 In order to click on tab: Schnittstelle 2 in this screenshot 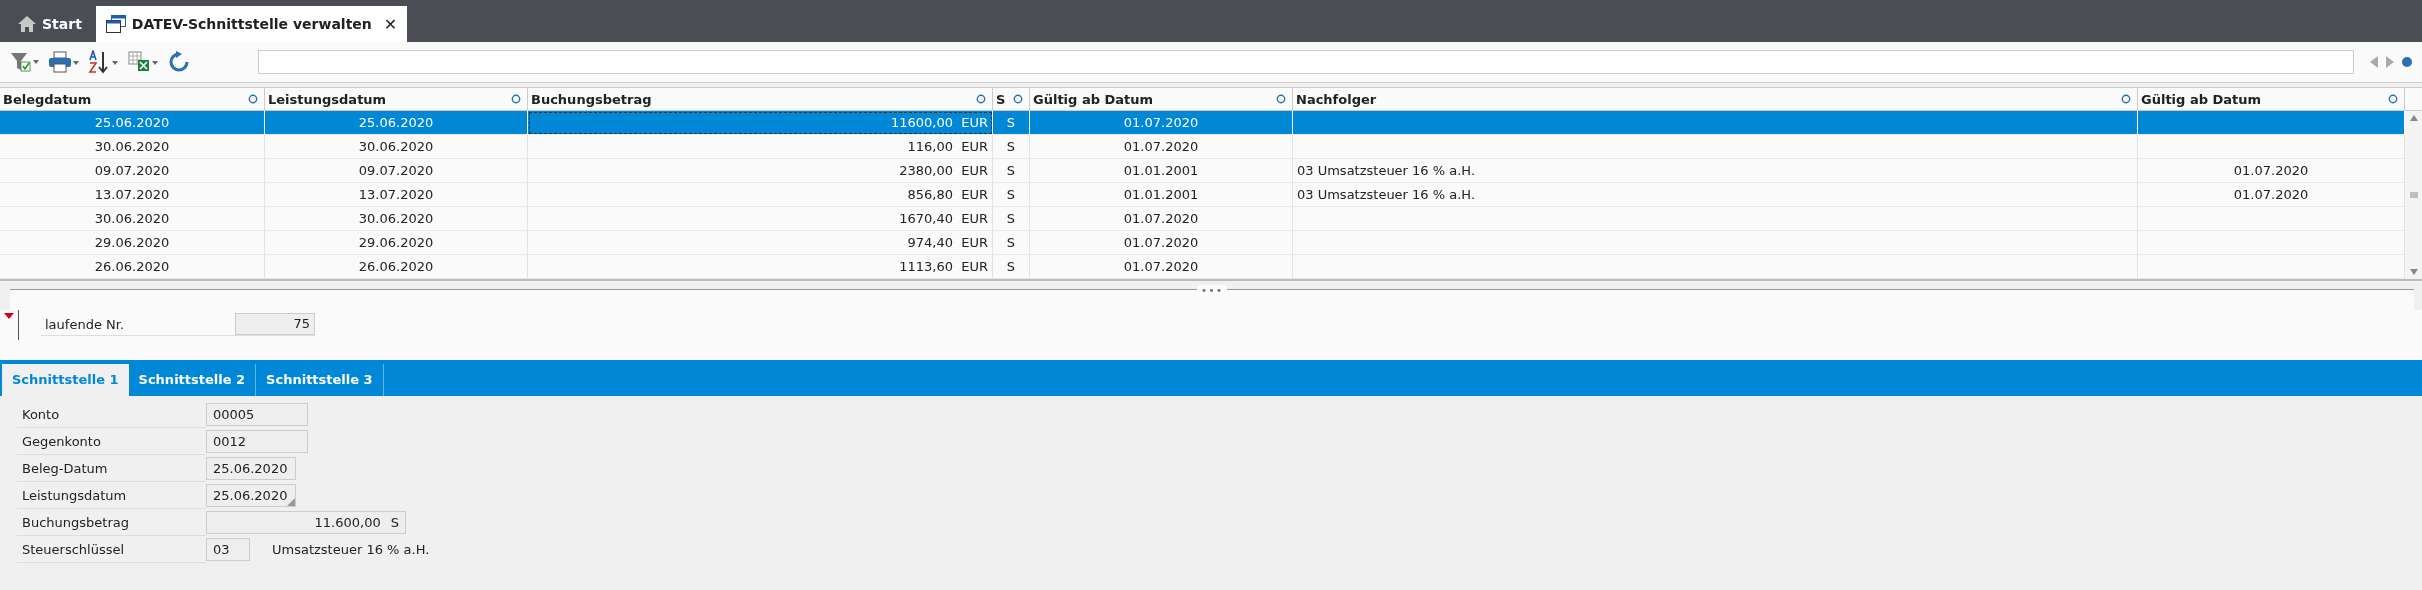, I will do `click(192, 380)`.